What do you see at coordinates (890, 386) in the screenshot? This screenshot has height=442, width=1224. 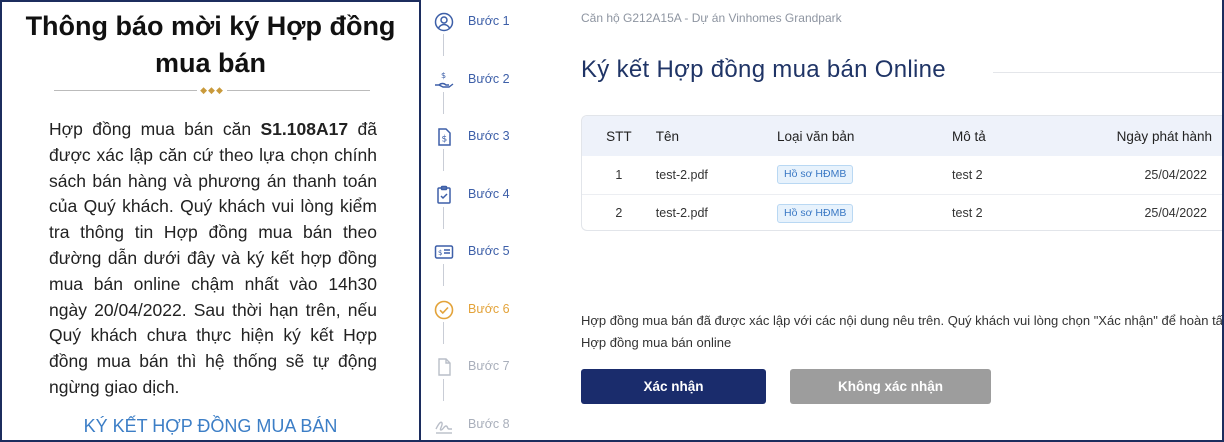 I see `reject-button: Không xác nhận` at bounding box center [890, 386].